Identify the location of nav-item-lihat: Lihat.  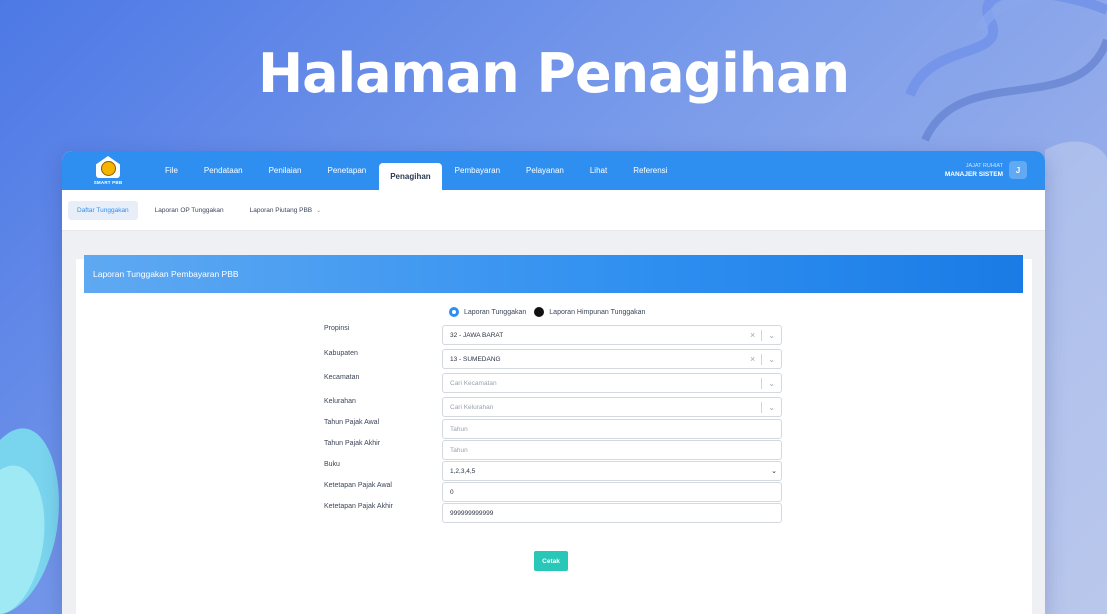
(598, 170).